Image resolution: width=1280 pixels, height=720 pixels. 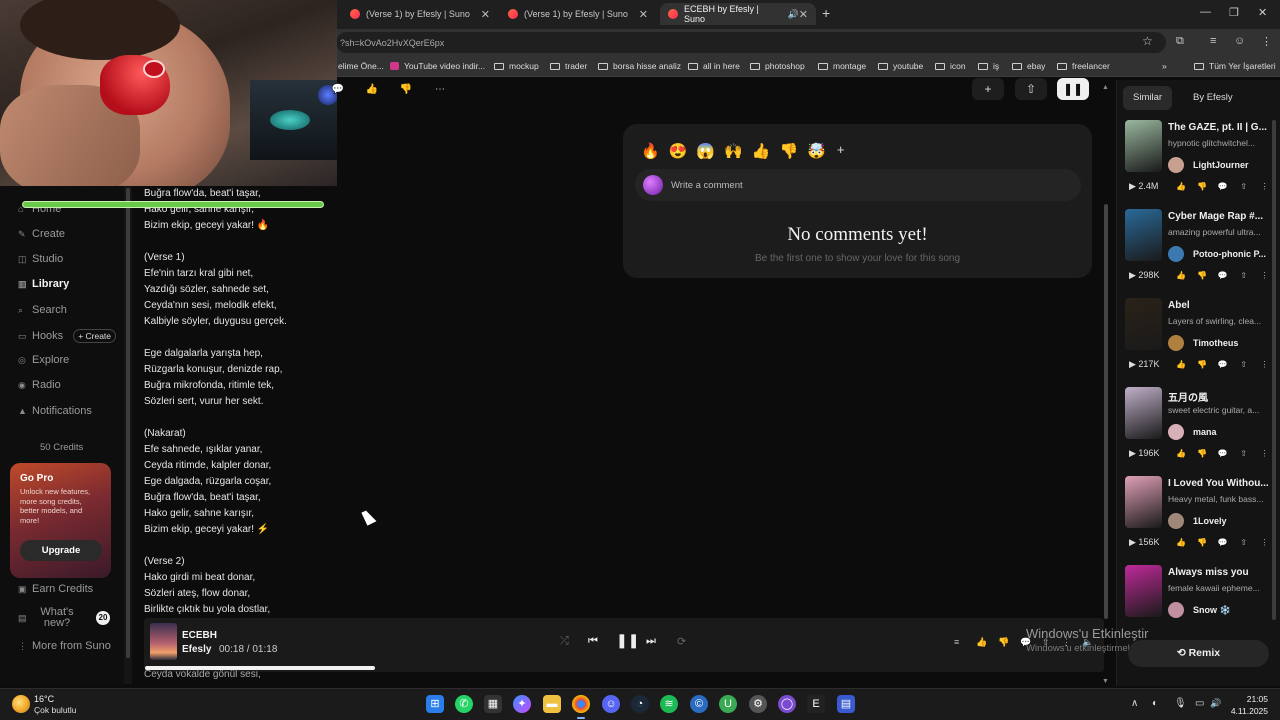 I want to click on sidebar-scrollbar, so click(x=128, y=435).